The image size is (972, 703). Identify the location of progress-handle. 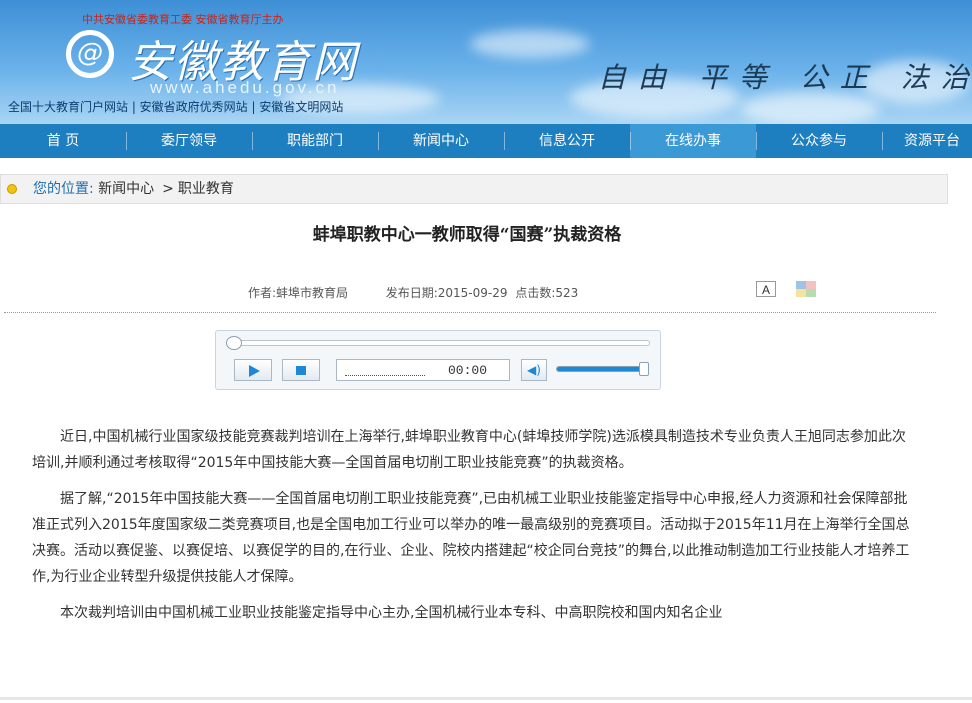
(234, 343).